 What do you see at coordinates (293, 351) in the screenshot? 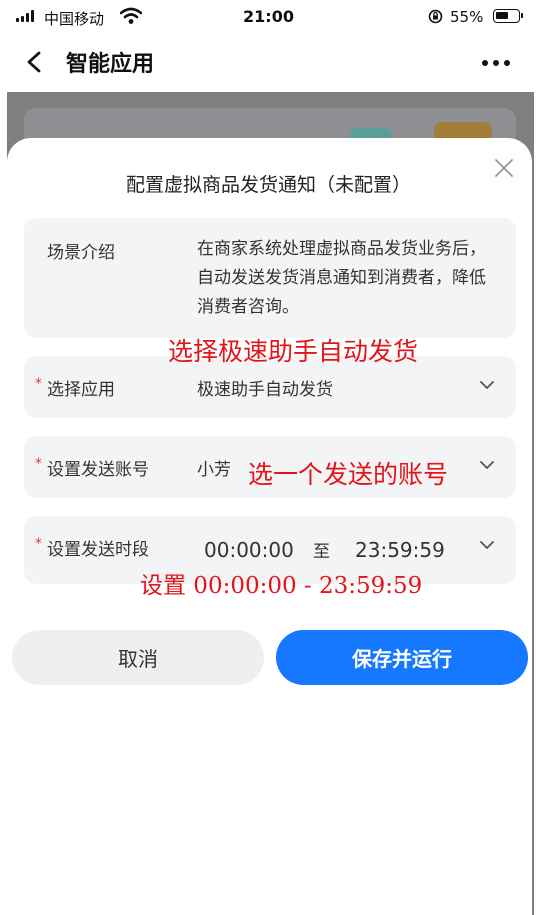
I see `annotation-select-app: 选择极速助手自动发货` at bounding box center [293, 351].